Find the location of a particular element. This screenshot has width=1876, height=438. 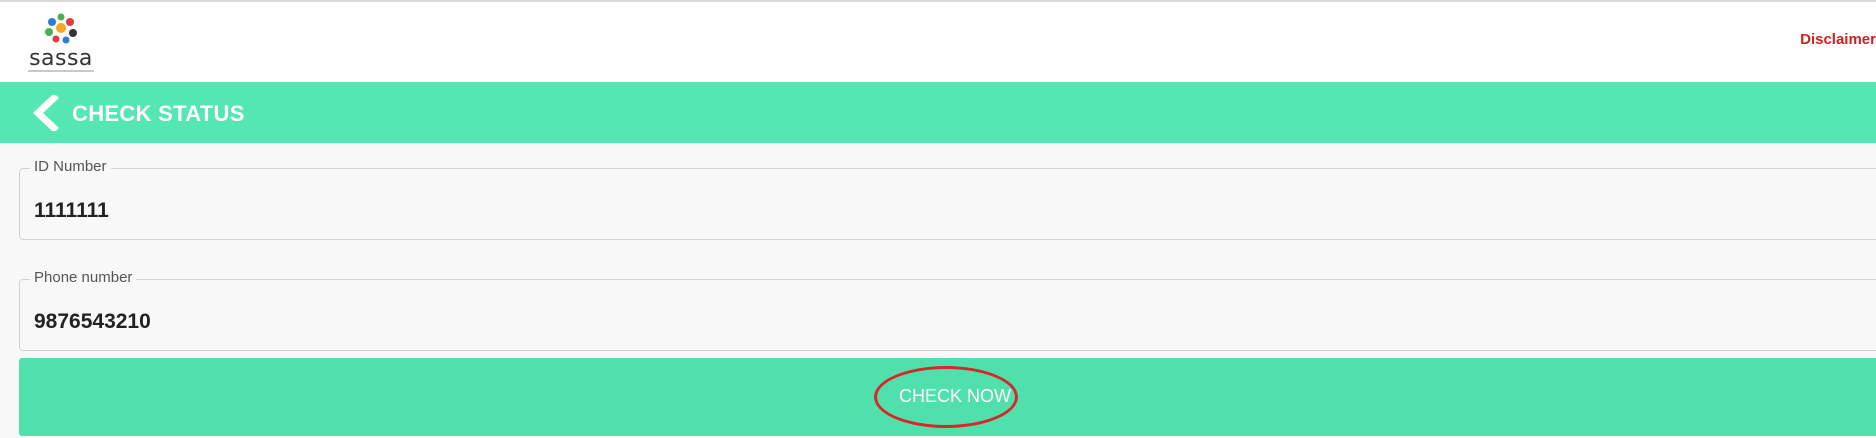

phone-number-label: Phone number is located at coordinates (83, 277).